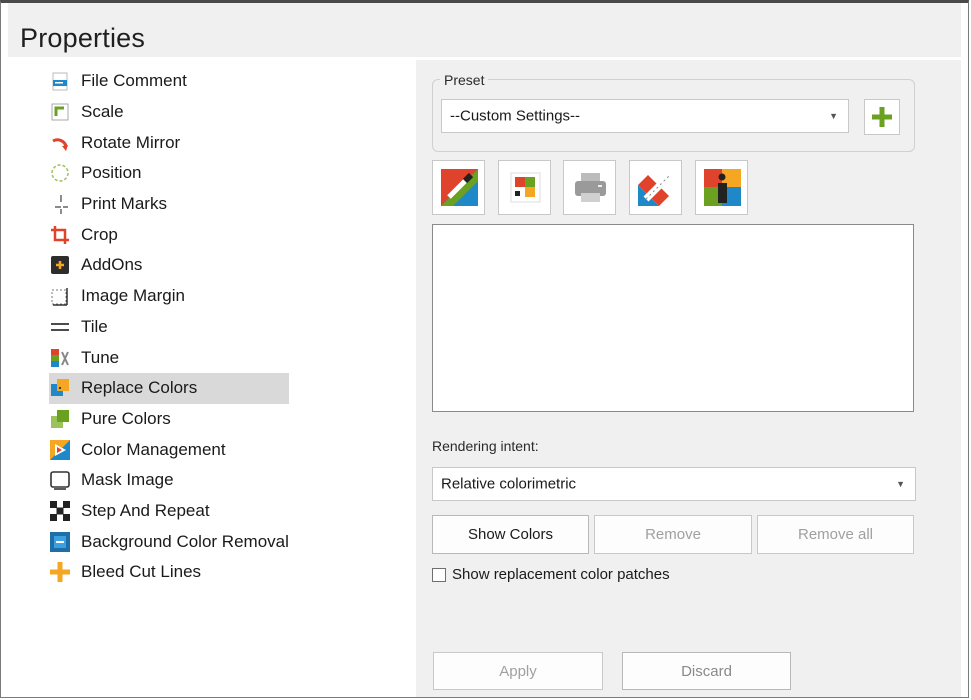 The width and height of the screenshot is (971, 700). I want to click on rotate-mirror-icon, so click(60, 143).